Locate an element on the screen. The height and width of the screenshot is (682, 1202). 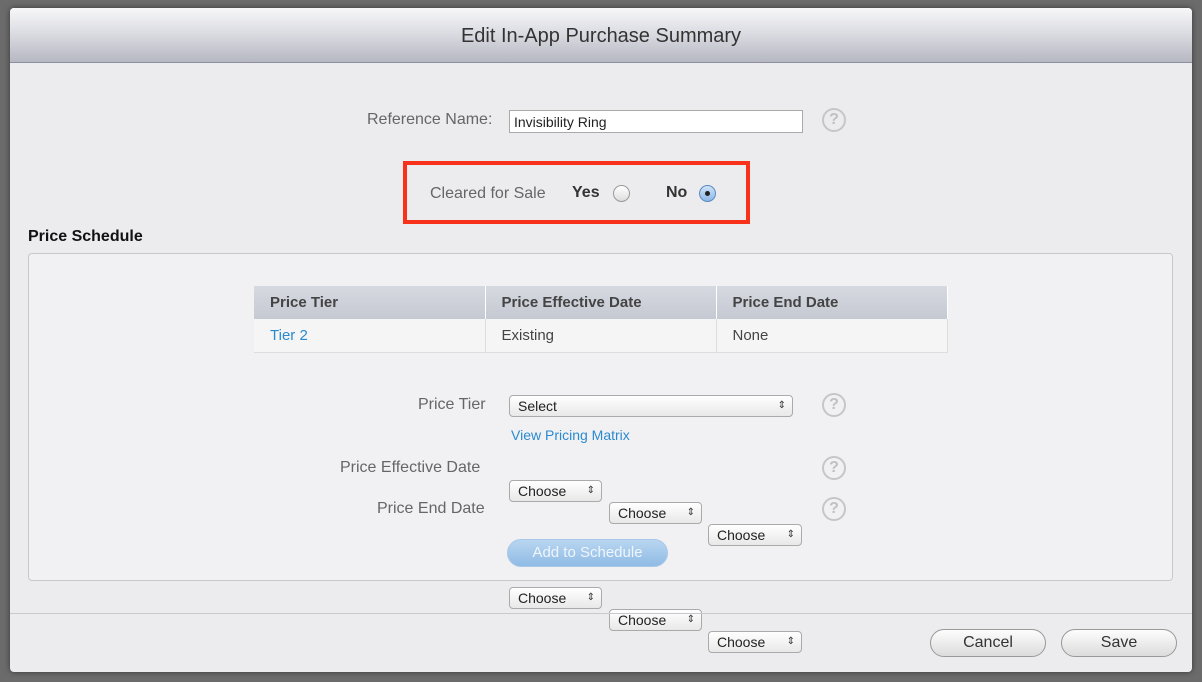
view-pricing-matrix-link: View Pricing Matrix is located at coordinates (570, 435).